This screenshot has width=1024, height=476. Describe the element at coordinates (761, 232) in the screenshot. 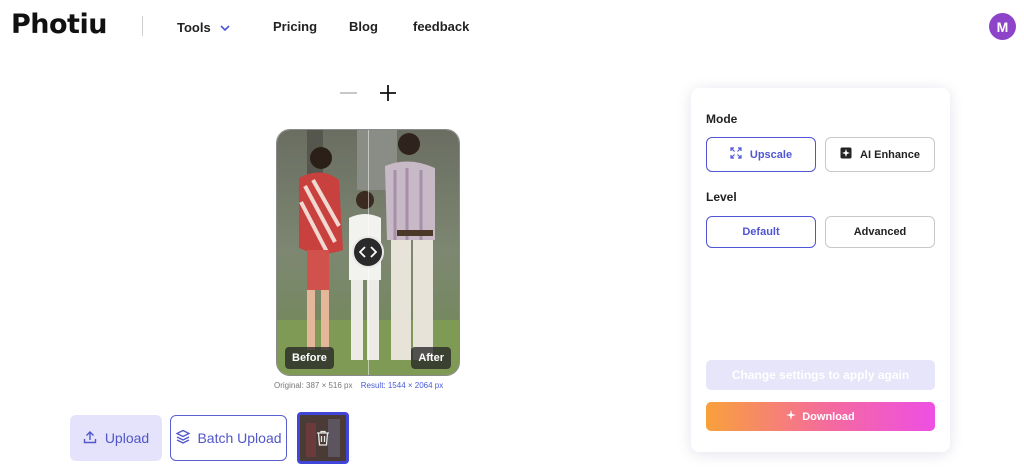

I see `level-default-button: Default` at that location.